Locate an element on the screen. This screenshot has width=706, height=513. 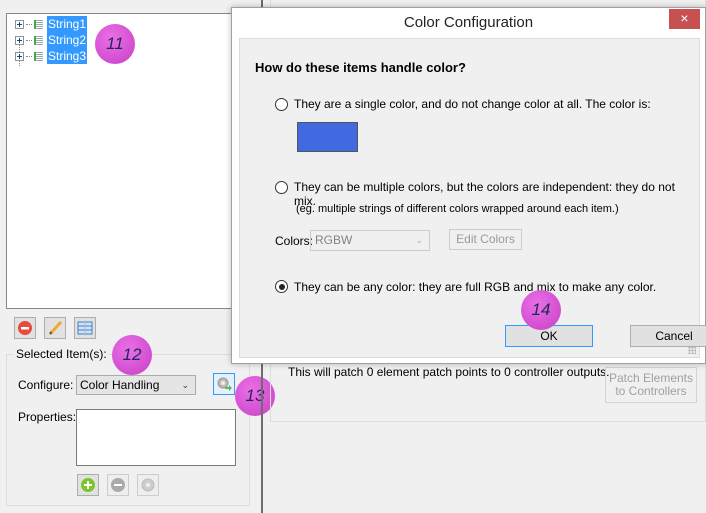
full-rgb-radio is located at coordinates (281, 286).